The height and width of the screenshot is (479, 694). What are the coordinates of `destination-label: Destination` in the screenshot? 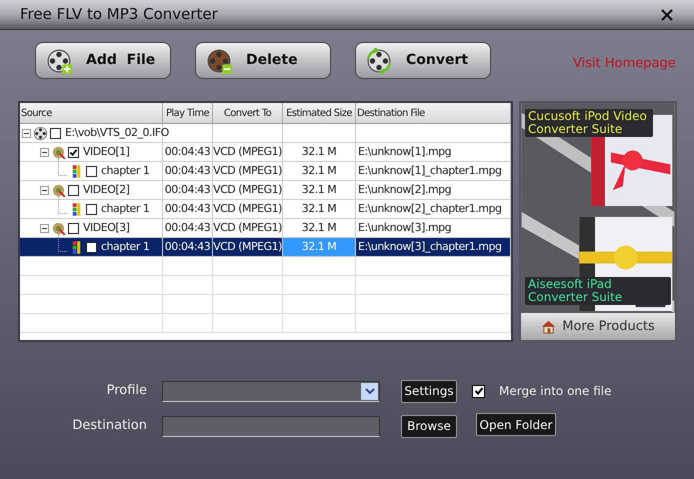 It's located at (109, 426).